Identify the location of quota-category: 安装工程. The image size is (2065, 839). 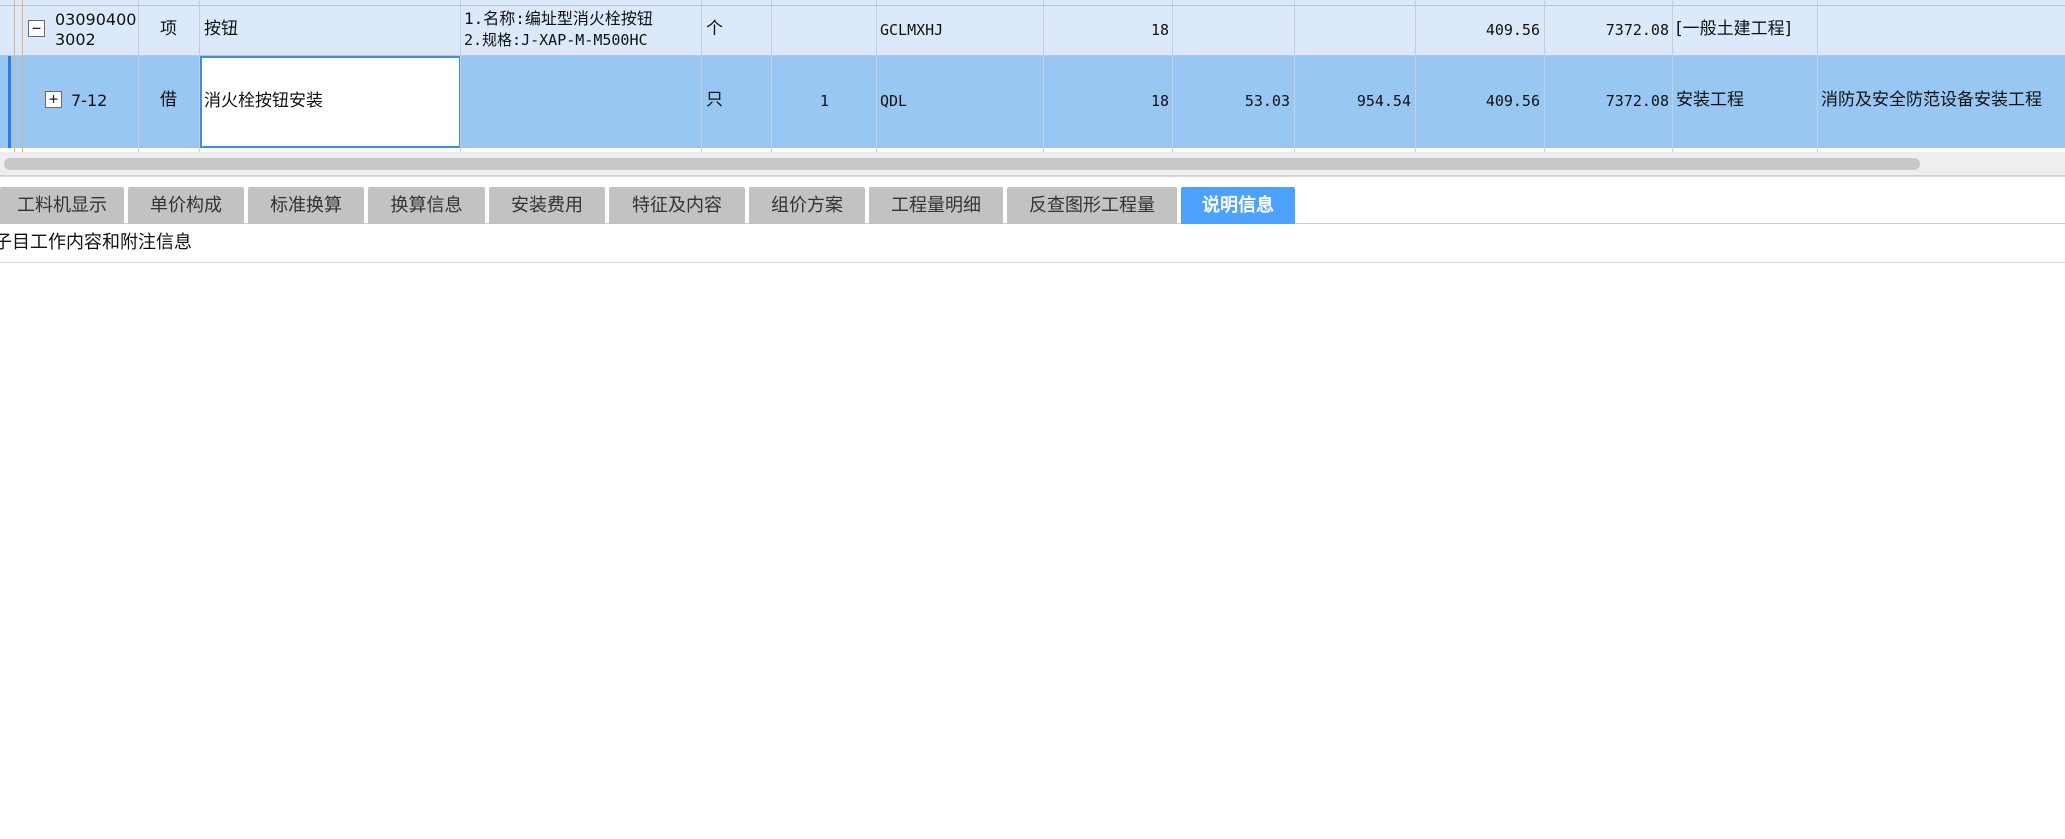
(1710, 100).